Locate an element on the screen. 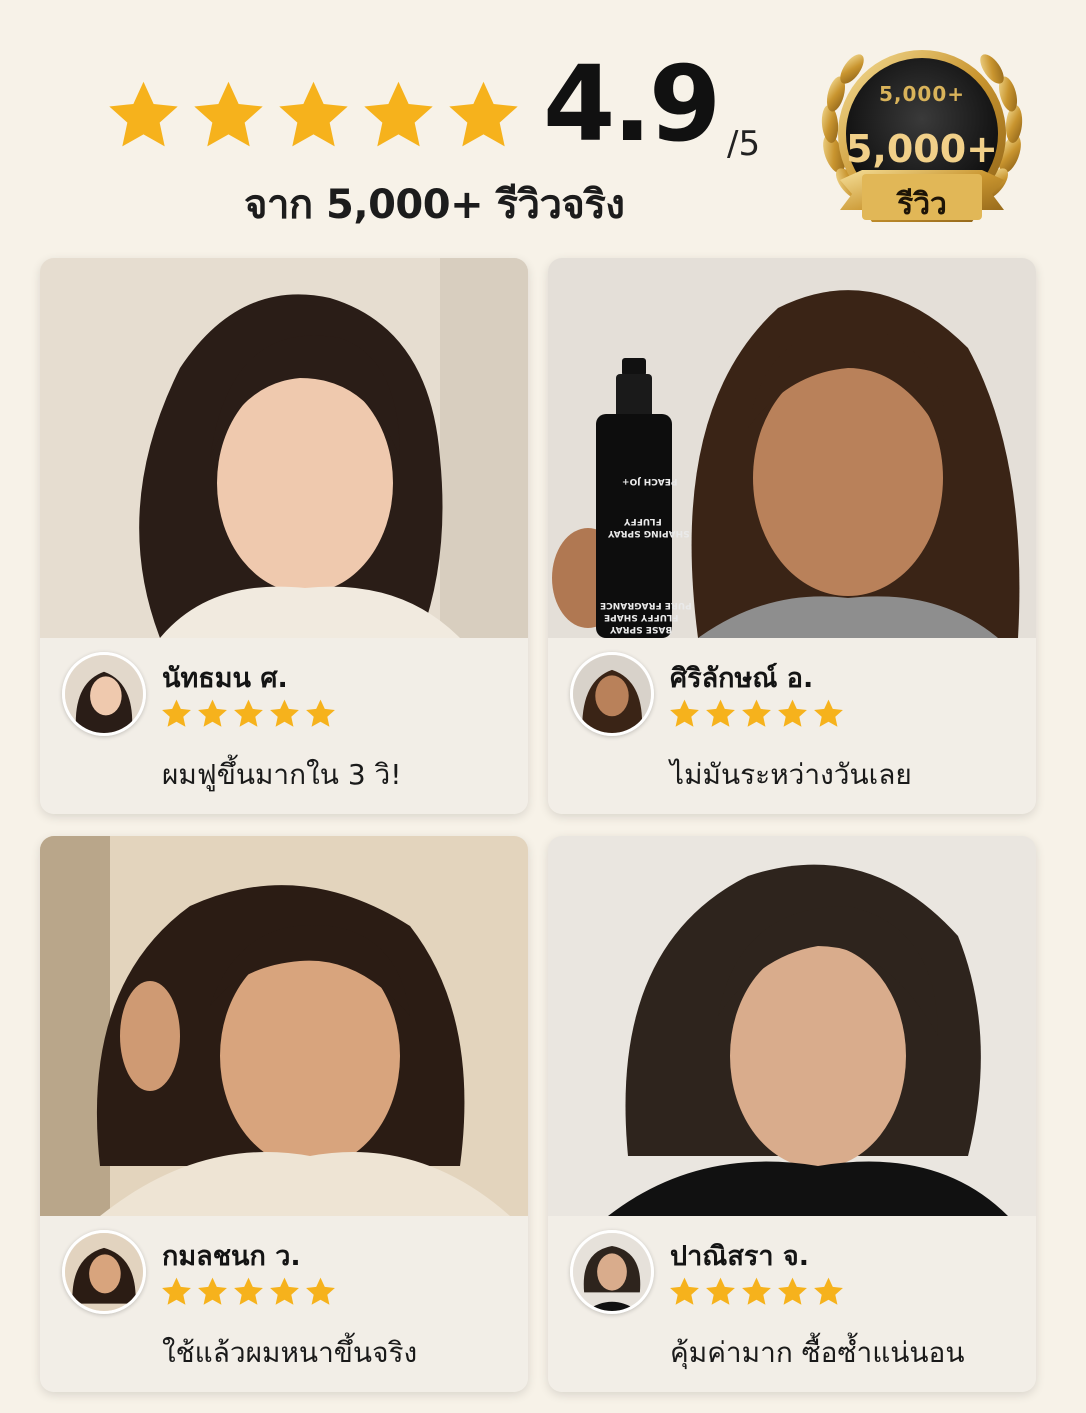 The width and height of the screenshot is (1086, 1413). badge-small-text: 5,000+ is located at coordinates (922, 94).